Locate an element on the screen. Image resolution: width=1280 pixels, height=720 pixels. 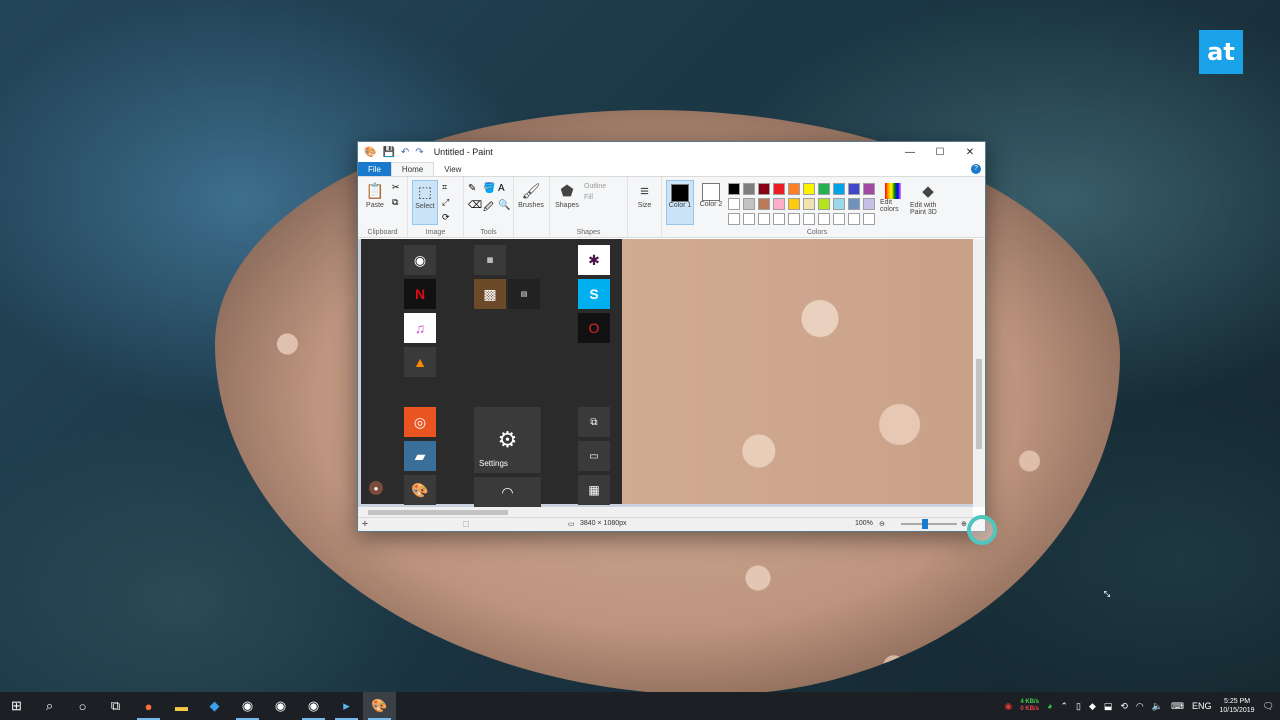
sync-icon: ⟲ is located at coordinates (1124, 706).